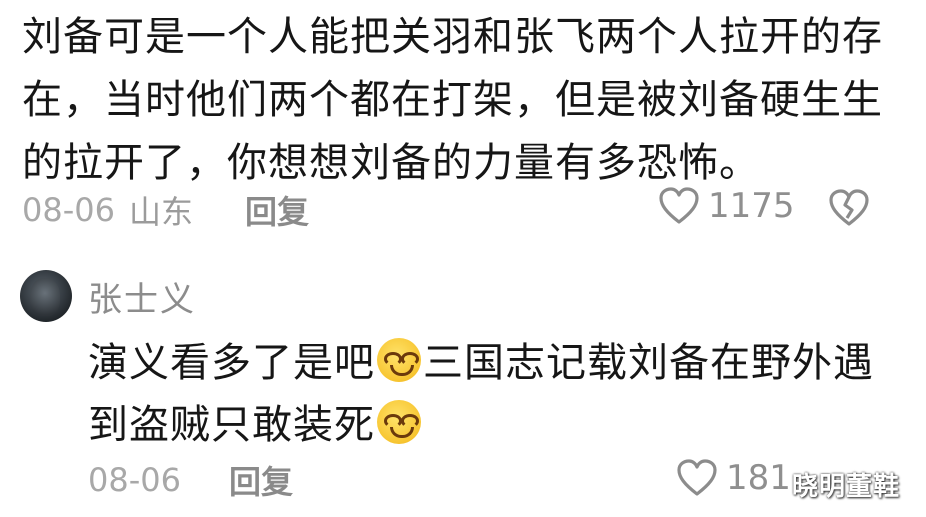 This screenshot has height=517, width=926. Describe the element at coordinates (46, 296) in the screenshot. I see `avatar` at that location.